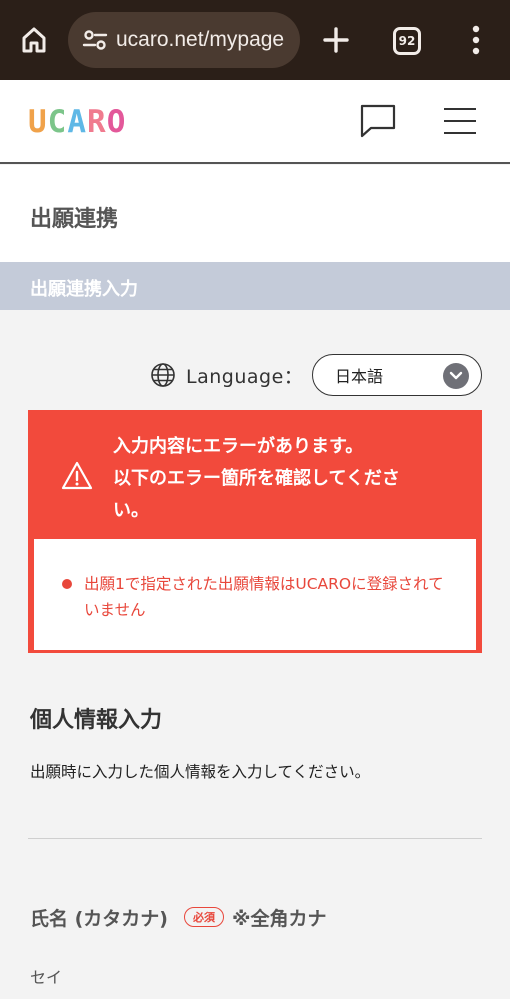  What do you see at coordinates (57, 122) in the screenshot?
I see `logo-letter: C` at bounding box center [57, 122].